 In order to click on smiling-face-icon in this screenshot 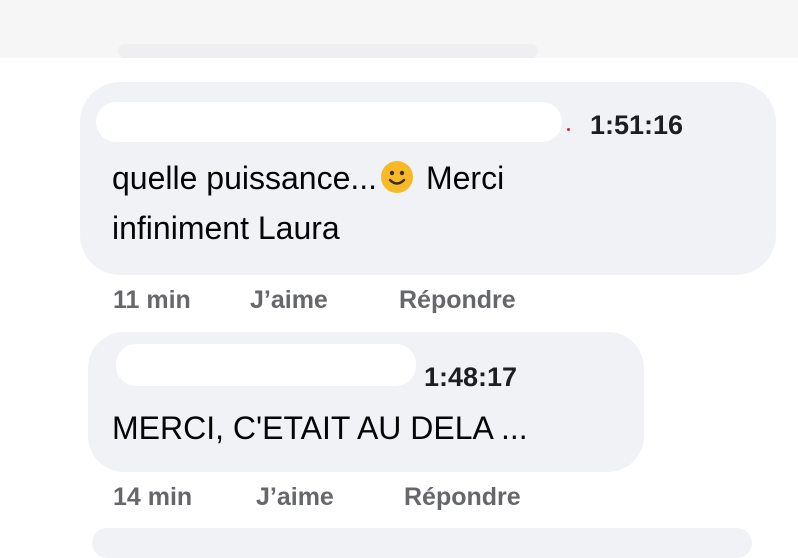, I will do `click(397, 177)`.